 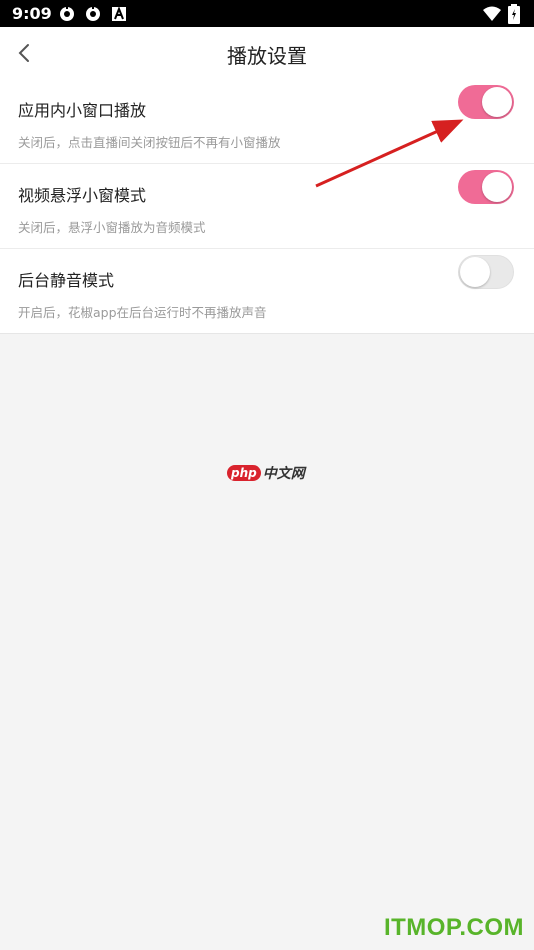 I want to click on setting-row-background-mute: 后台静音模式 开启后，花椒app在后台运行时不再播放声音, so click(x=267, y=291).